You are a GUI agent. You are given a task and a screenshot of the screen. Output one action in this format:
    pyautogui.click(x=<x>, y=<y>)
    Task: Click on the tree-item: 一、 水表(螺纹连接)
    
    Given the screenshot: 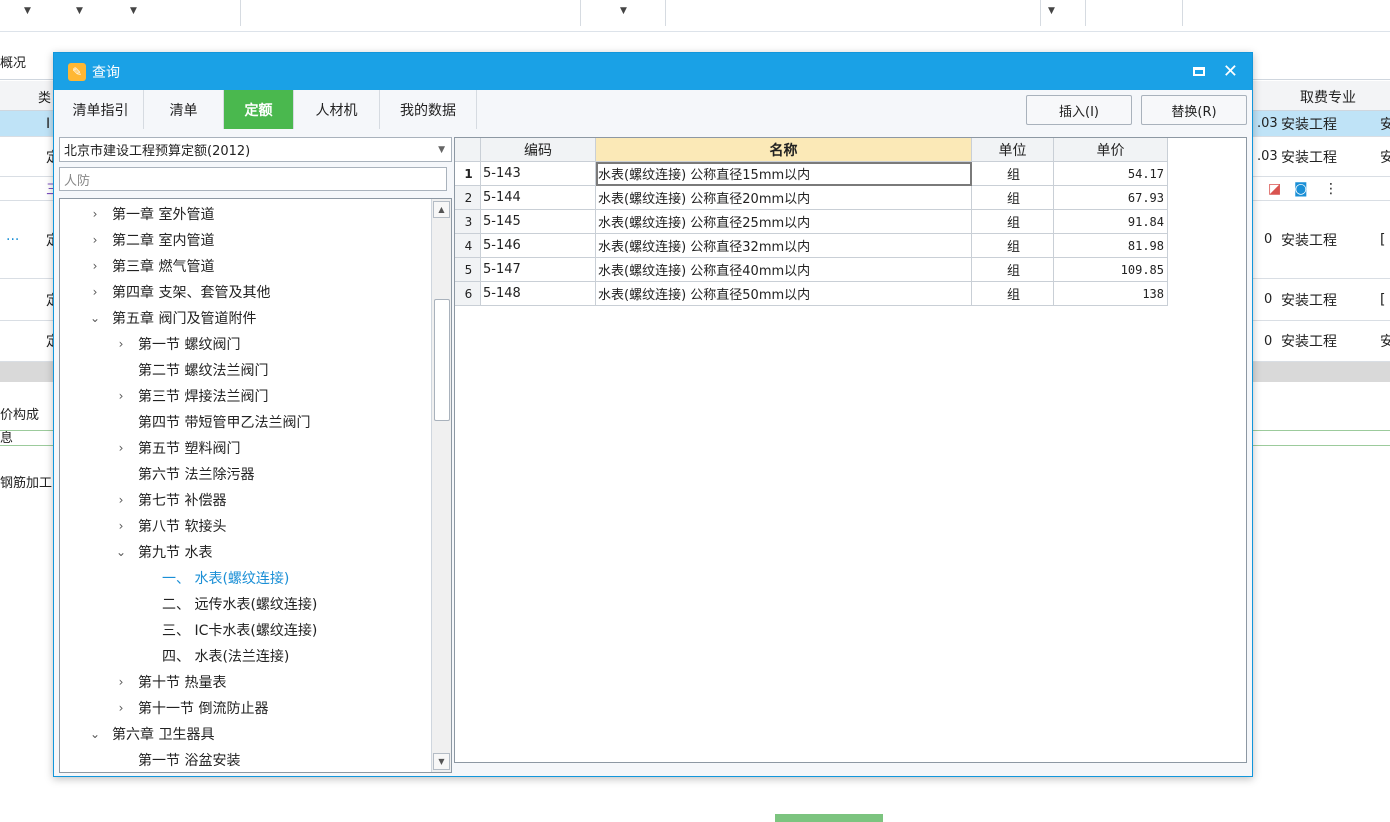 What is the action you would take?
    pyautogui.click(x=213, y=578)
    